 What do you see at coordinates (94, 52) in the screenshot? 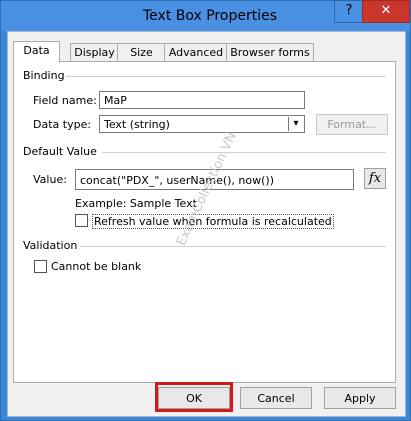
I see `tab-display: Display` at bounding box center [94, 52].